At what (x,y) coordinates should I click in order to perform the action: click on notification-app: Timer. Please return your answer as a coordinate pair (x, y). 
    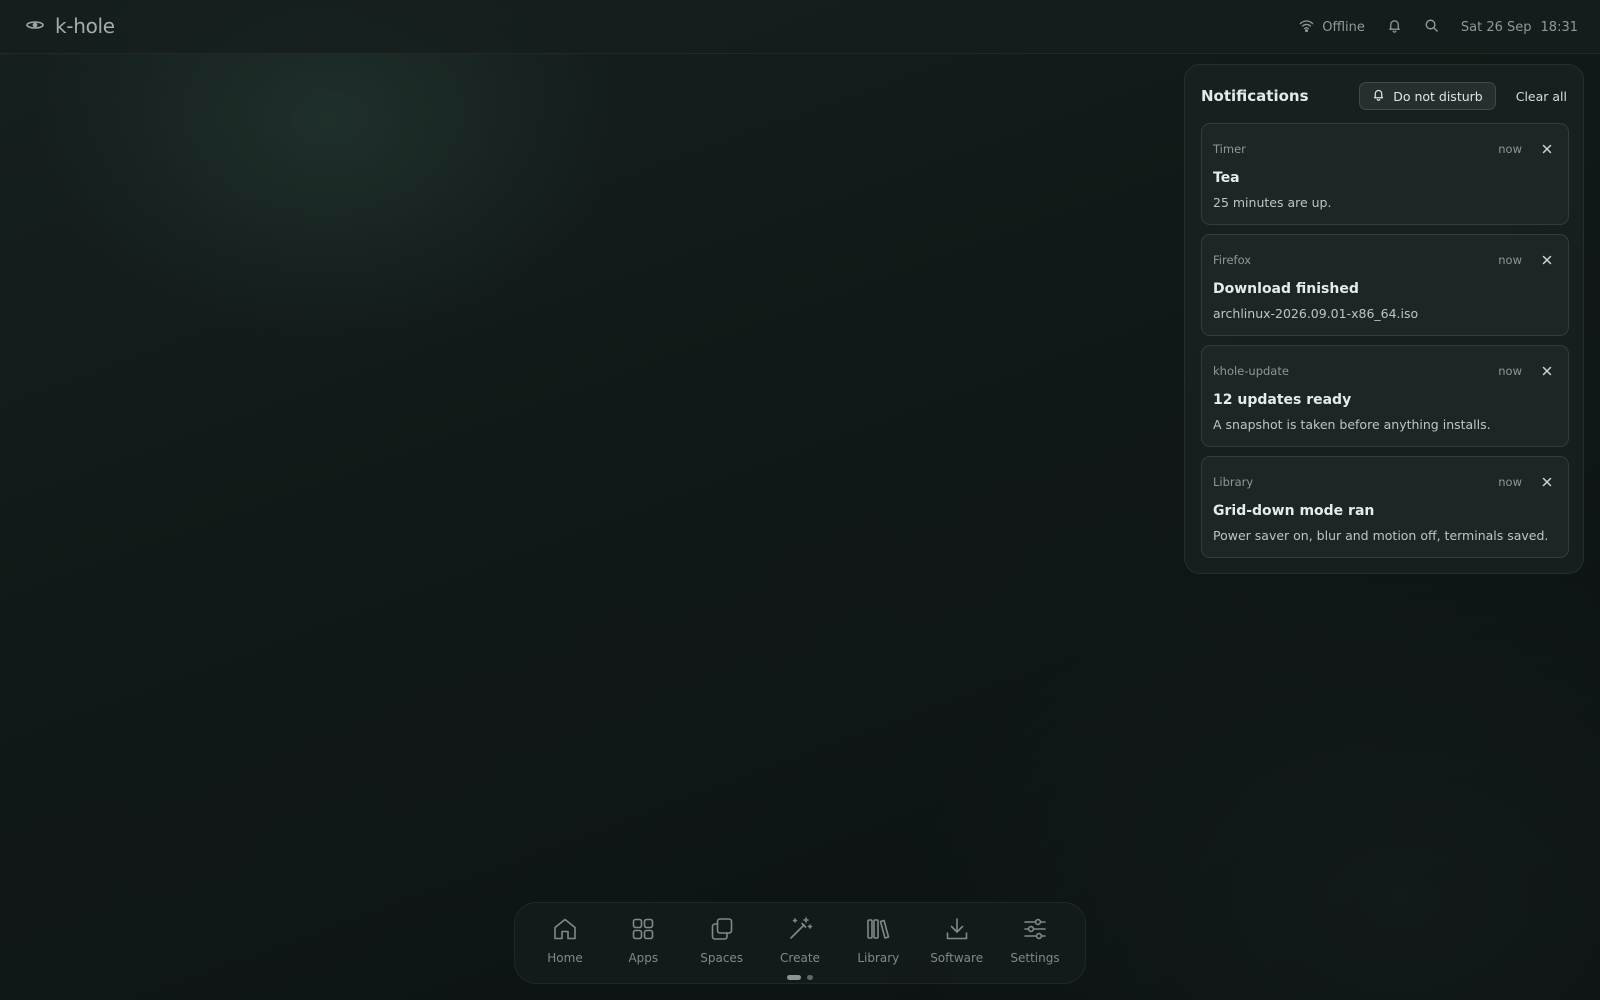
    Looking at the image, I should click on (1229, 149).